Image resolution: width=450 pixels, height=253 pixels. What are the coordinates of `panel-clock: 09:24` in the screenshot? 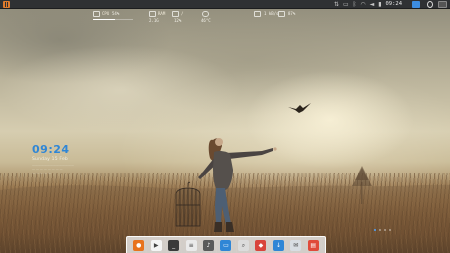 It's located at (394, 4).